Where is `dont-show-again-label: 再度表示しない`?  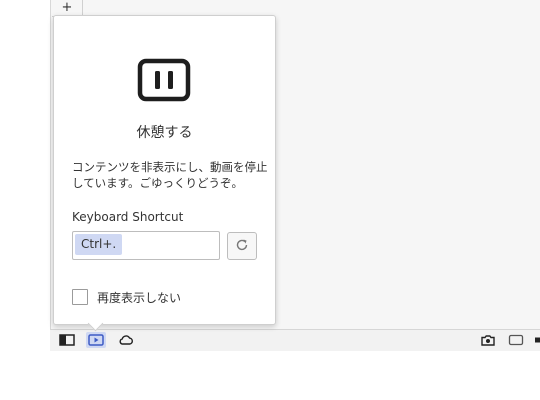
dont-show-again-label: 再度表示しない is located at coordinates (139, 297).